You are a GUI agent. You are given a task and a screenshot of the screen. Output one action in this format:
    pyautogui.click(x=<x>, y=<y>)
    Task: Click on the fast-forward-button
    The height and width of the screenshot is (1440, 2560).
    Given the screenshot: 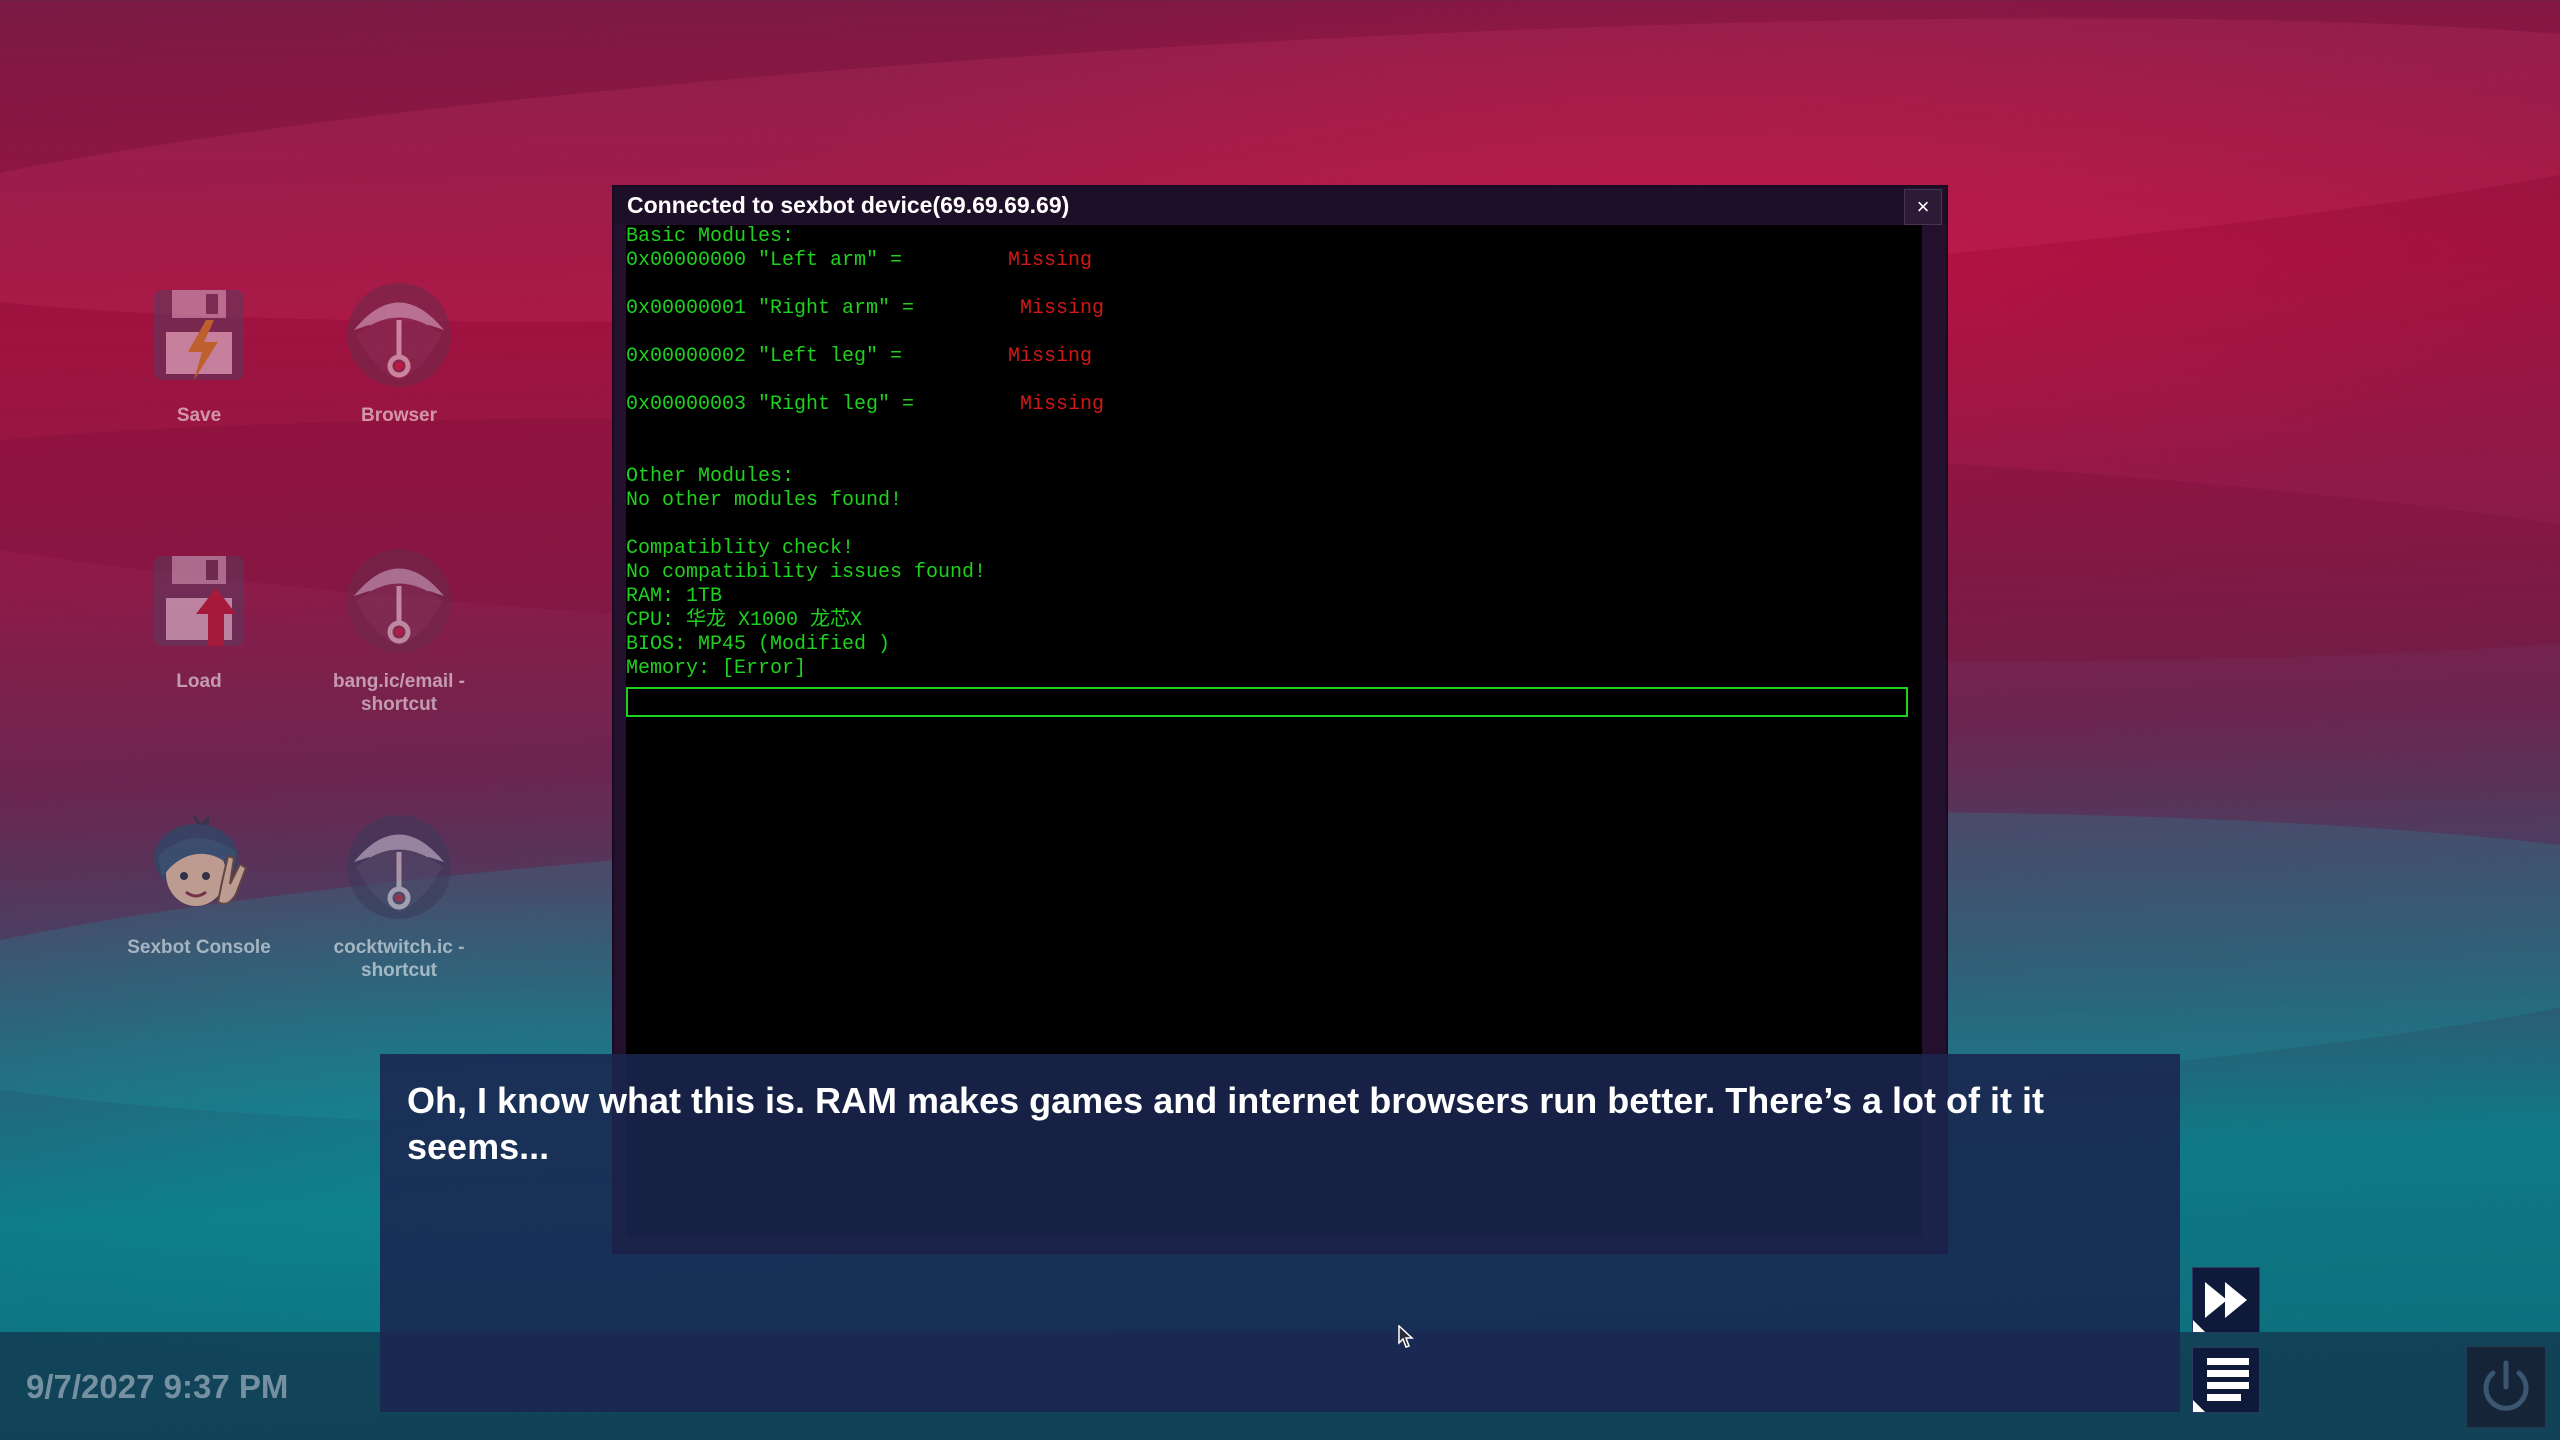 What is the action you would take?
    pyautogui.click(x=2226, y=1300)
    